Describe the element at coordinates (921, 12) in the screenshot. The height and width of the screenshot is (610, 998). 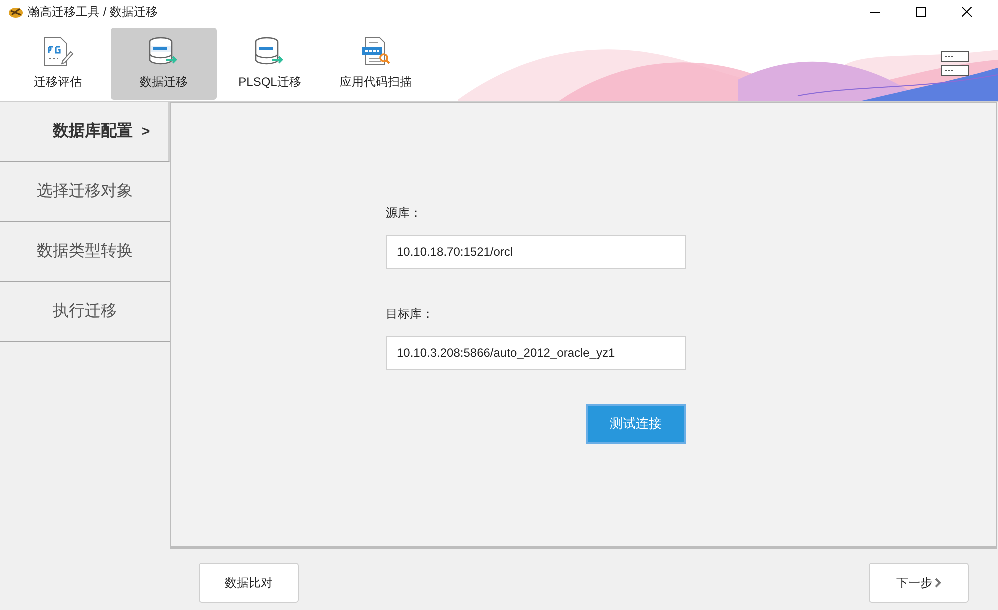
I see `maximize-icon` at that location.